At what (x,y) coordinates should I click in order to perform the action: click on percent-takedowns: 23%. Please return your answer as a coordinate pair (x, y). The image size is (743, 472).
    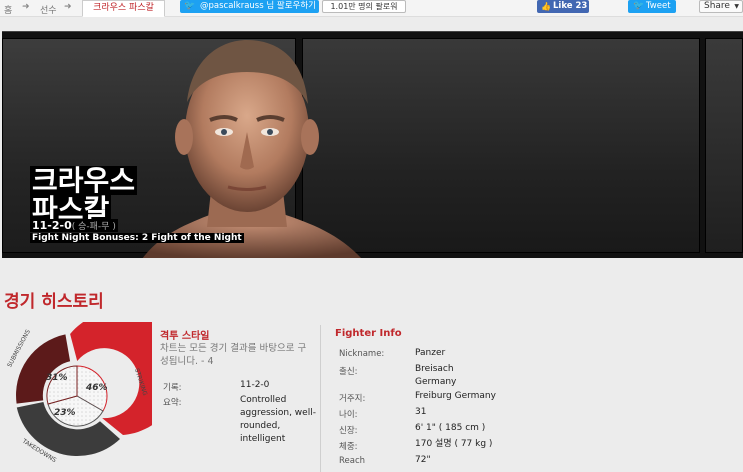
    Looking at the image, I should click on (65, 413).